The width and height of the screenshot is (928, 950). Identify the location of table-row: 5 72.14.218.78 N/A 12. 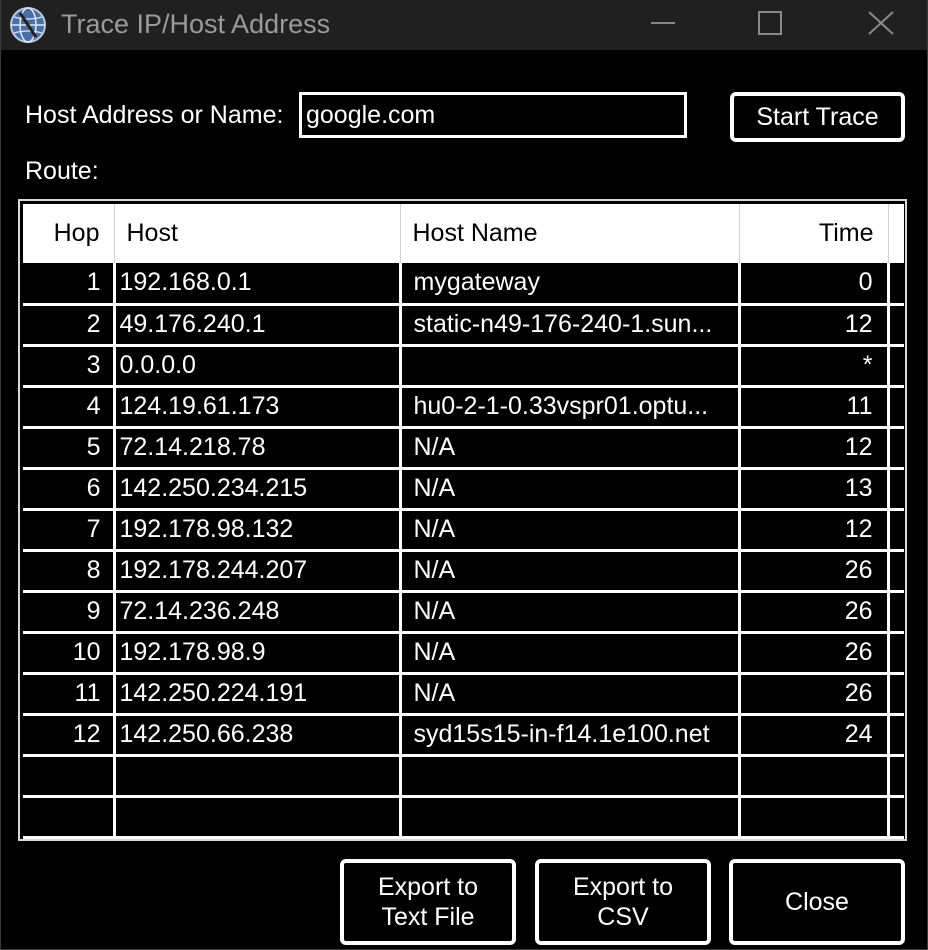
(463, 448).